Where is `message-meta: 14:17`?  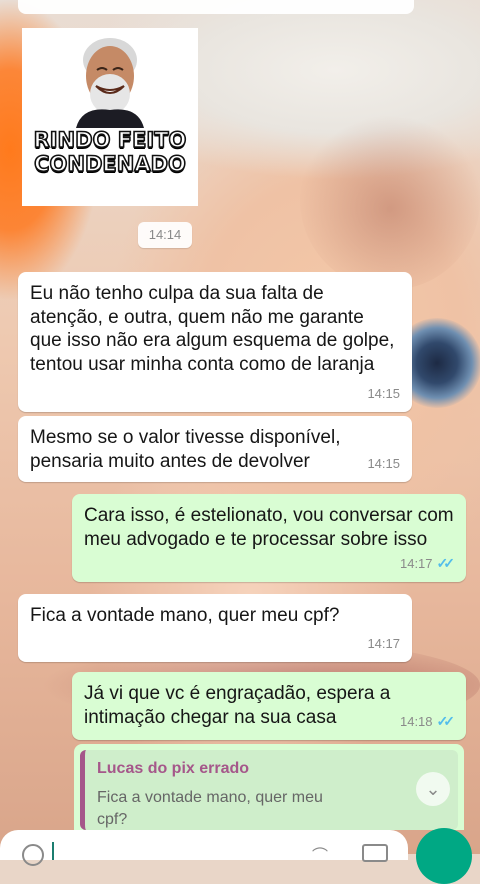
message-meta: 14:17 is located at coordinates (383, 644).